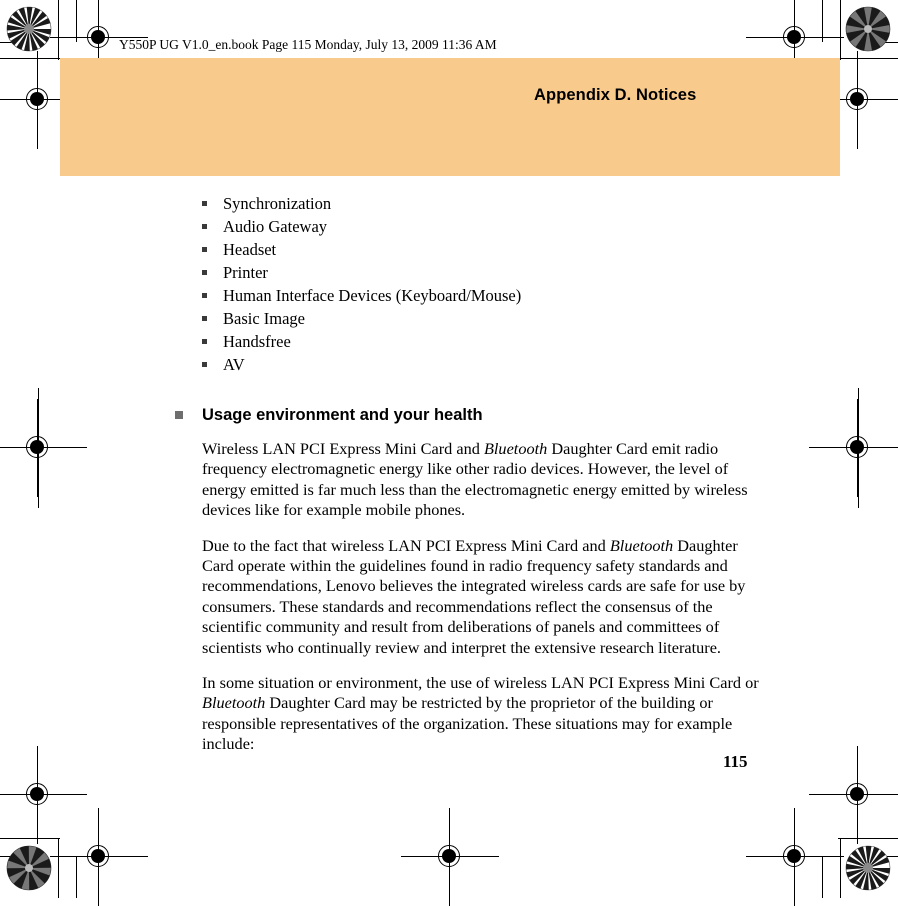 The height and width of the screenshot is (906, 898). I want to click on crop-line-bottom-right-inner, so click(822, 877).